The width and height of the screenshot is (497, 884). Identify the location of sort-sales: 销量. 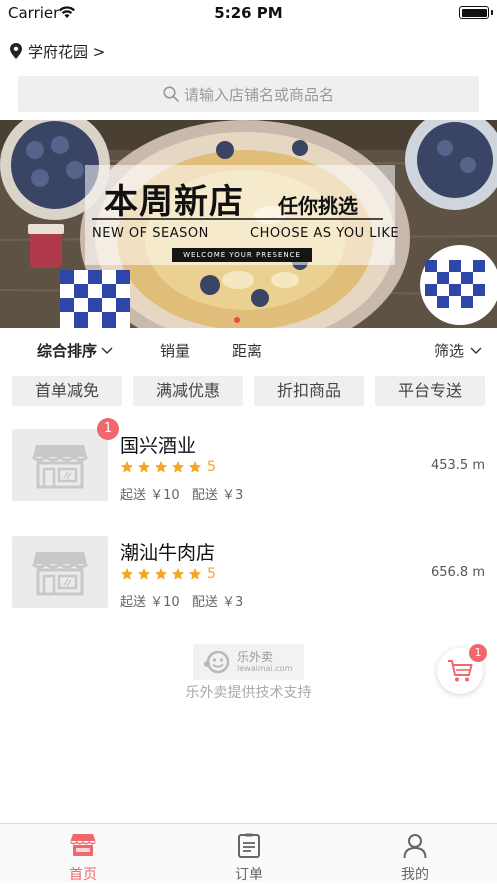
(175, 350).